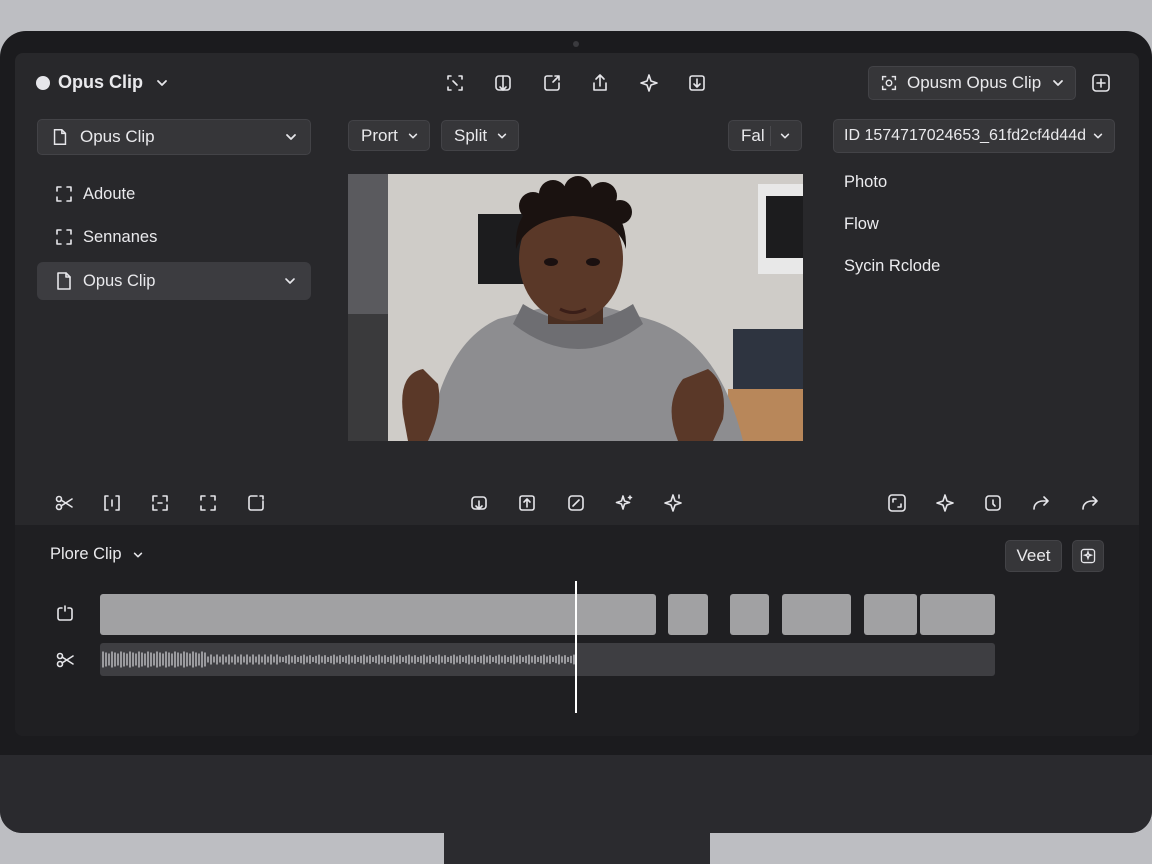 This screenshot has height=864, width=1152. What do you see at coordinates (965, 135) in the screenshot?
I see `id-label: ID 1574717024653_61fd2cf4d44d` at bounding box center [965, 135].